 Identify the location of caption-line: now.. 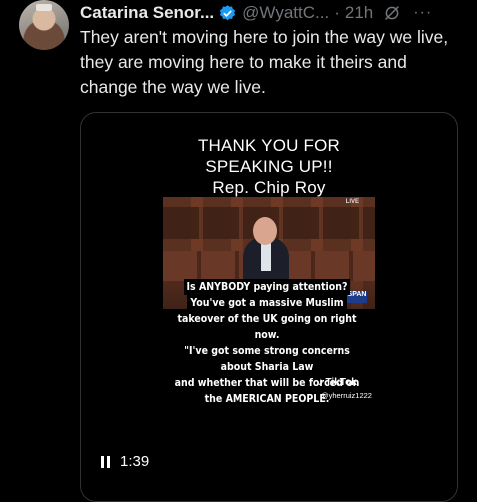
(267, 335).